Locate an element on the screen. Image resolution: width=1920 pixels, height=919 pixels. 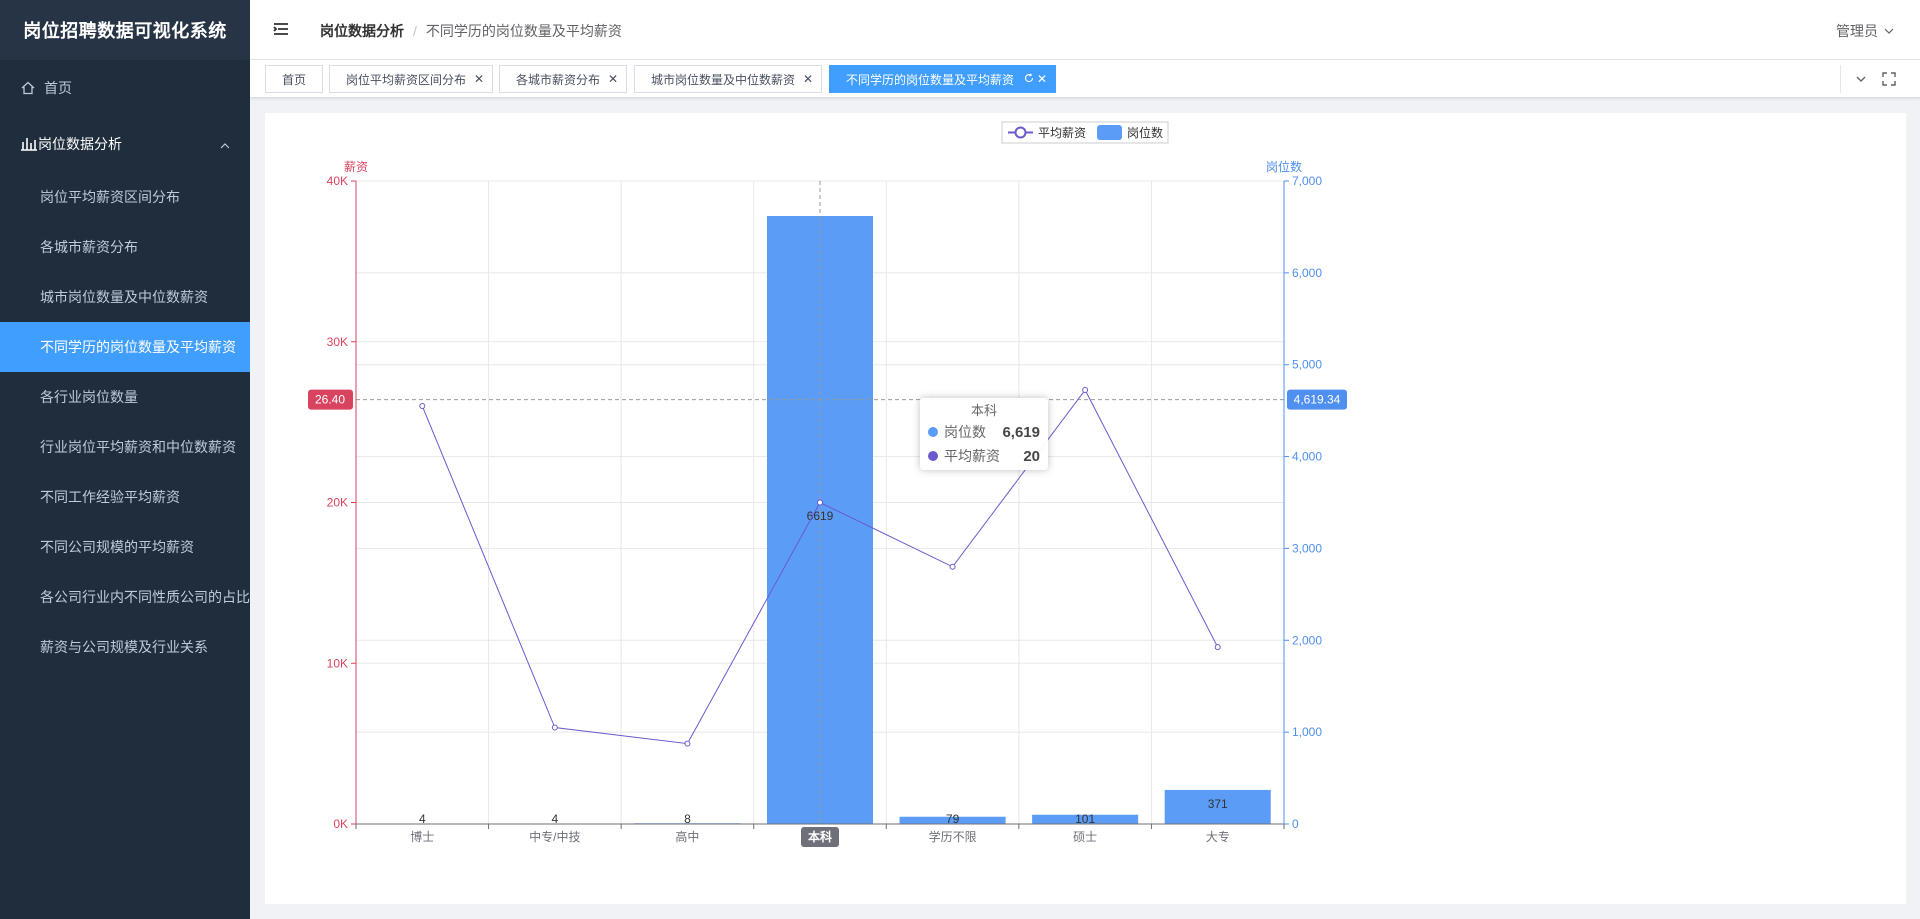
tag-label: 城市岗位数量及中位数薪资 is located at coordinates (723, 79).